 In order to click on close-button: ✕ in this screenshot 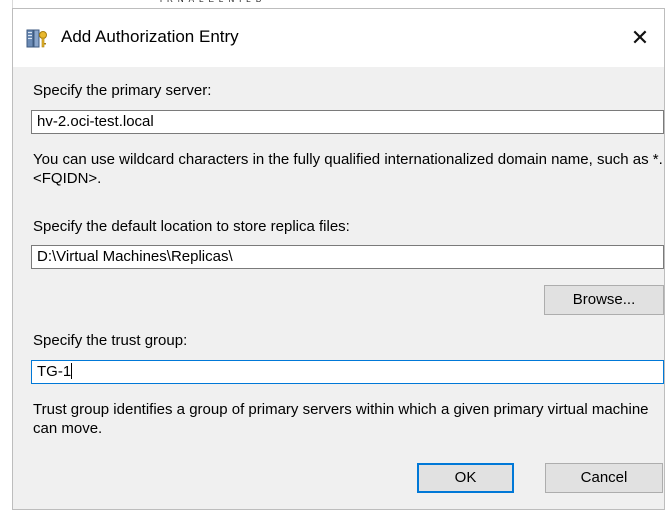, I will do `click(640, 39)`.